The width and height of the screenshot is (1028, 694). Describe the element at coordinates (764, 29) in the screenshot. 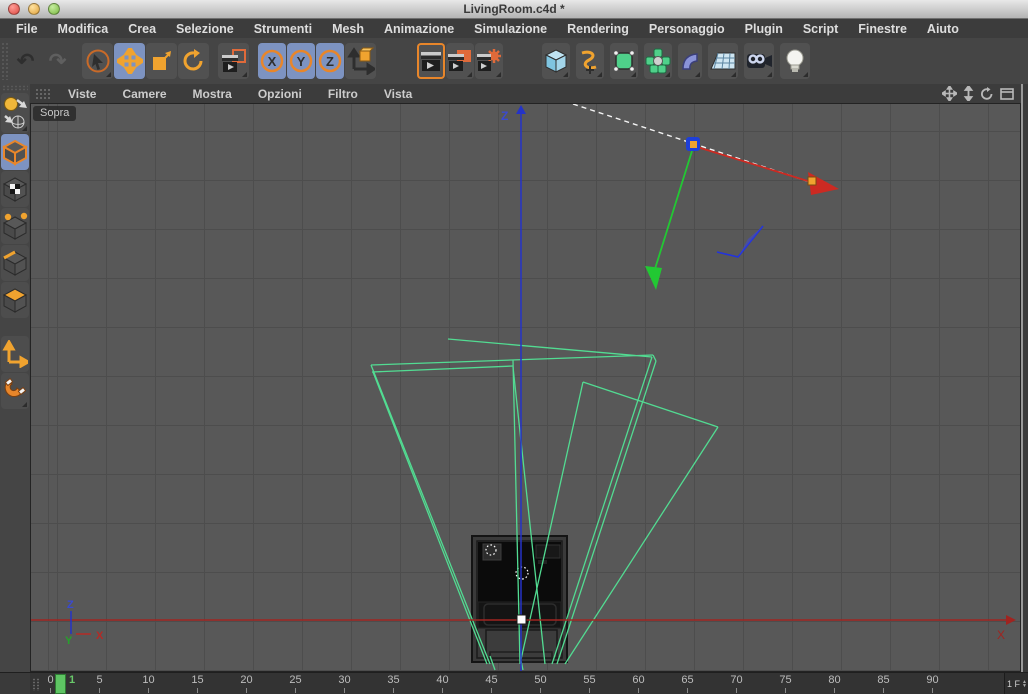

I see `menu-item: Plugin` at that location.